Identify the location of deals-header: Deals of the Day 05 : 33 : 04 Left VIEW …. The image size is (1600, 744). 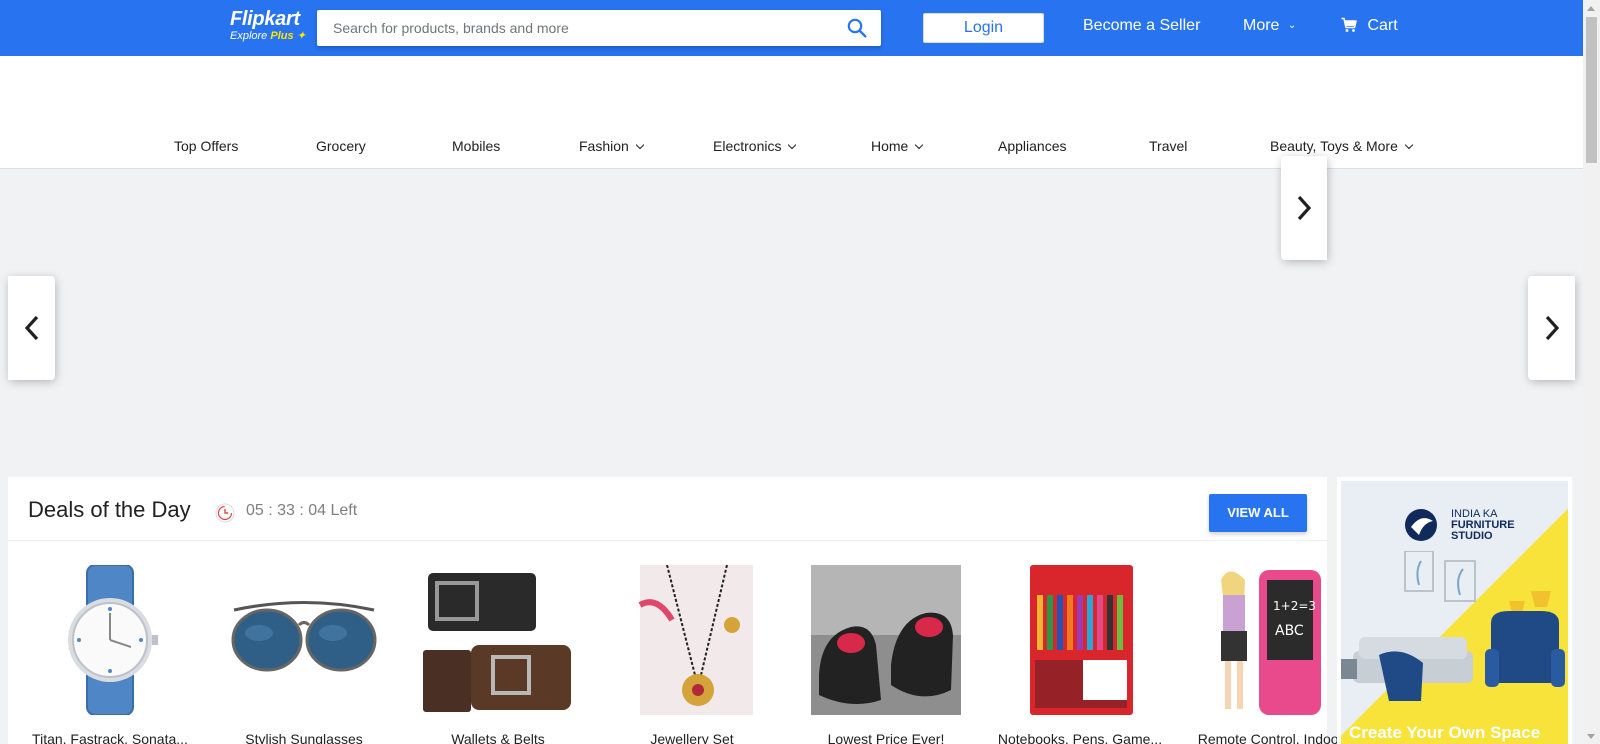
(667, 509).